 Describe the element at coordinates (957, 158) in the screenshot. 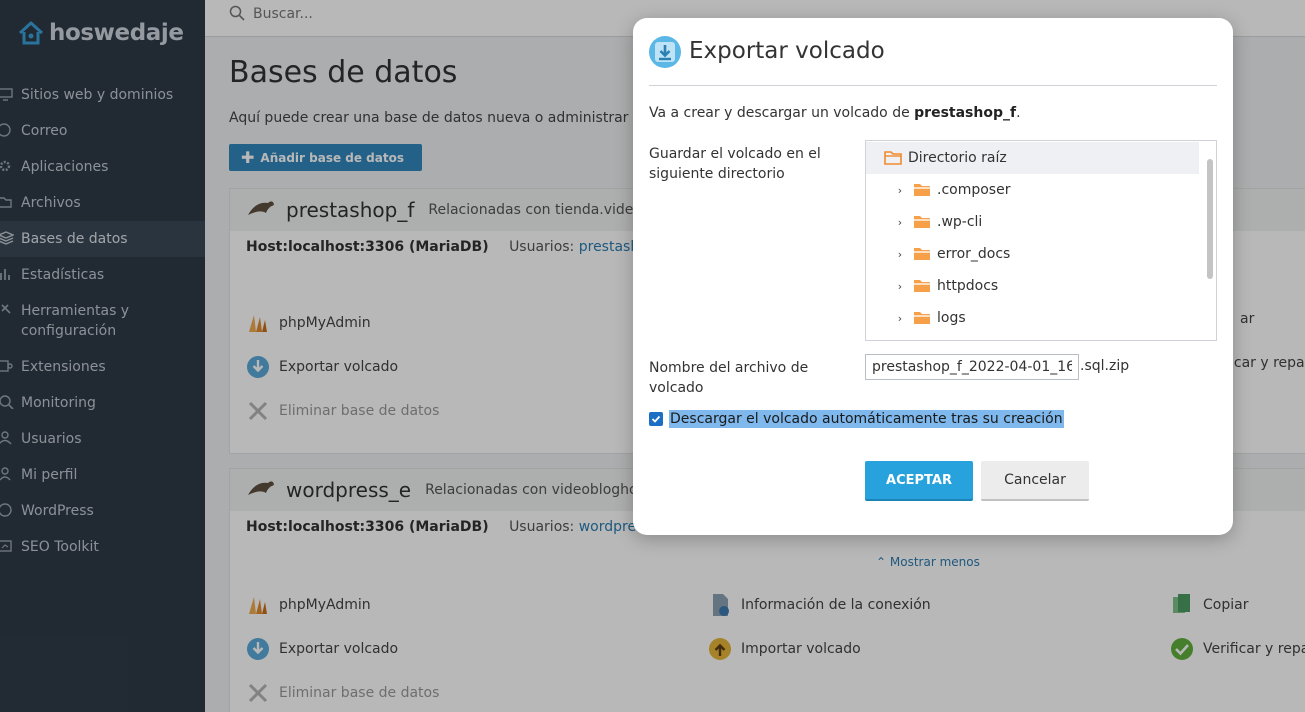

I see `tree-item-label: Directorio raíz` at that location.